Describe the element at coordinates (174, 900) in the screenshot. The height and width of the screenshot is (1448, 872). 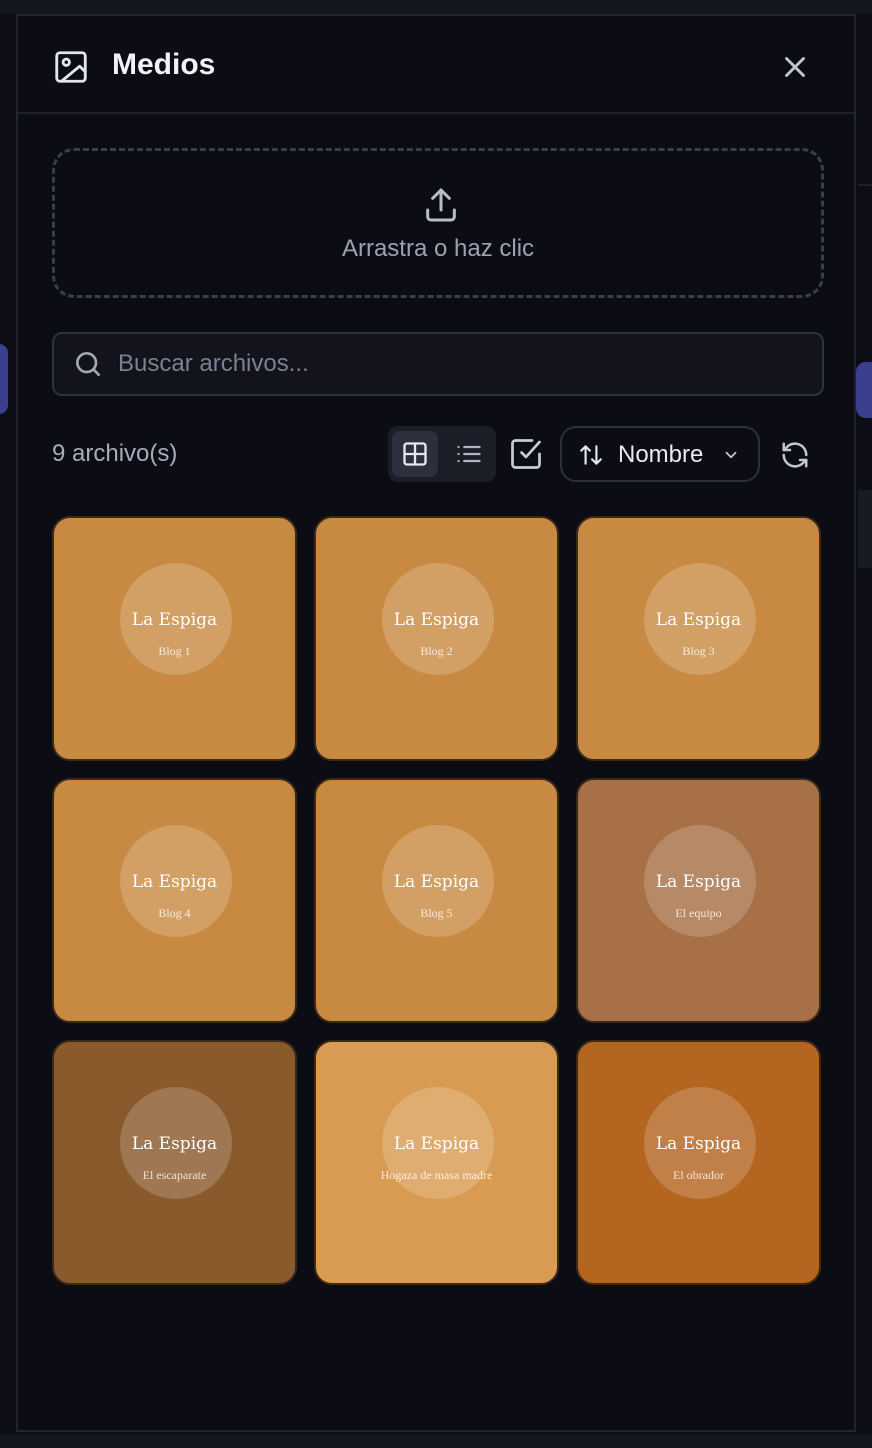
I see `media-tile: La Espiga Blog 4` at that location.